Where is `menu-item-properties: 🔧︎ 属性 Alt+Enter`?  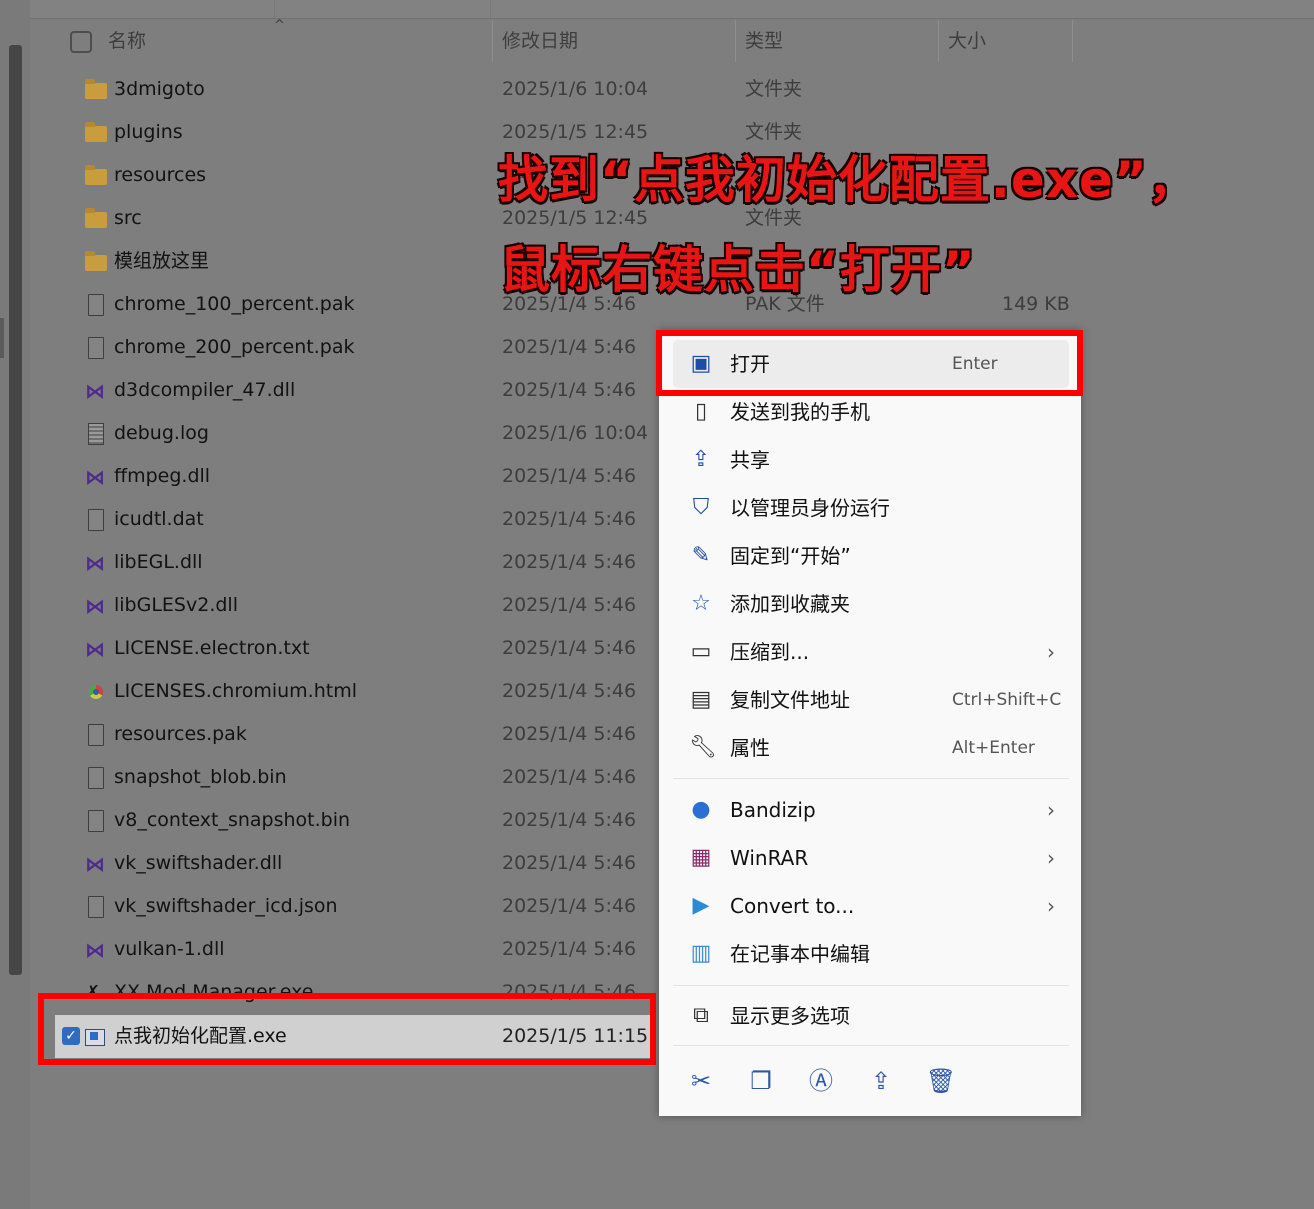
menu-item-properties: 🔧︎ 属性 Alt+Enter is located at coordinates (871, 748).